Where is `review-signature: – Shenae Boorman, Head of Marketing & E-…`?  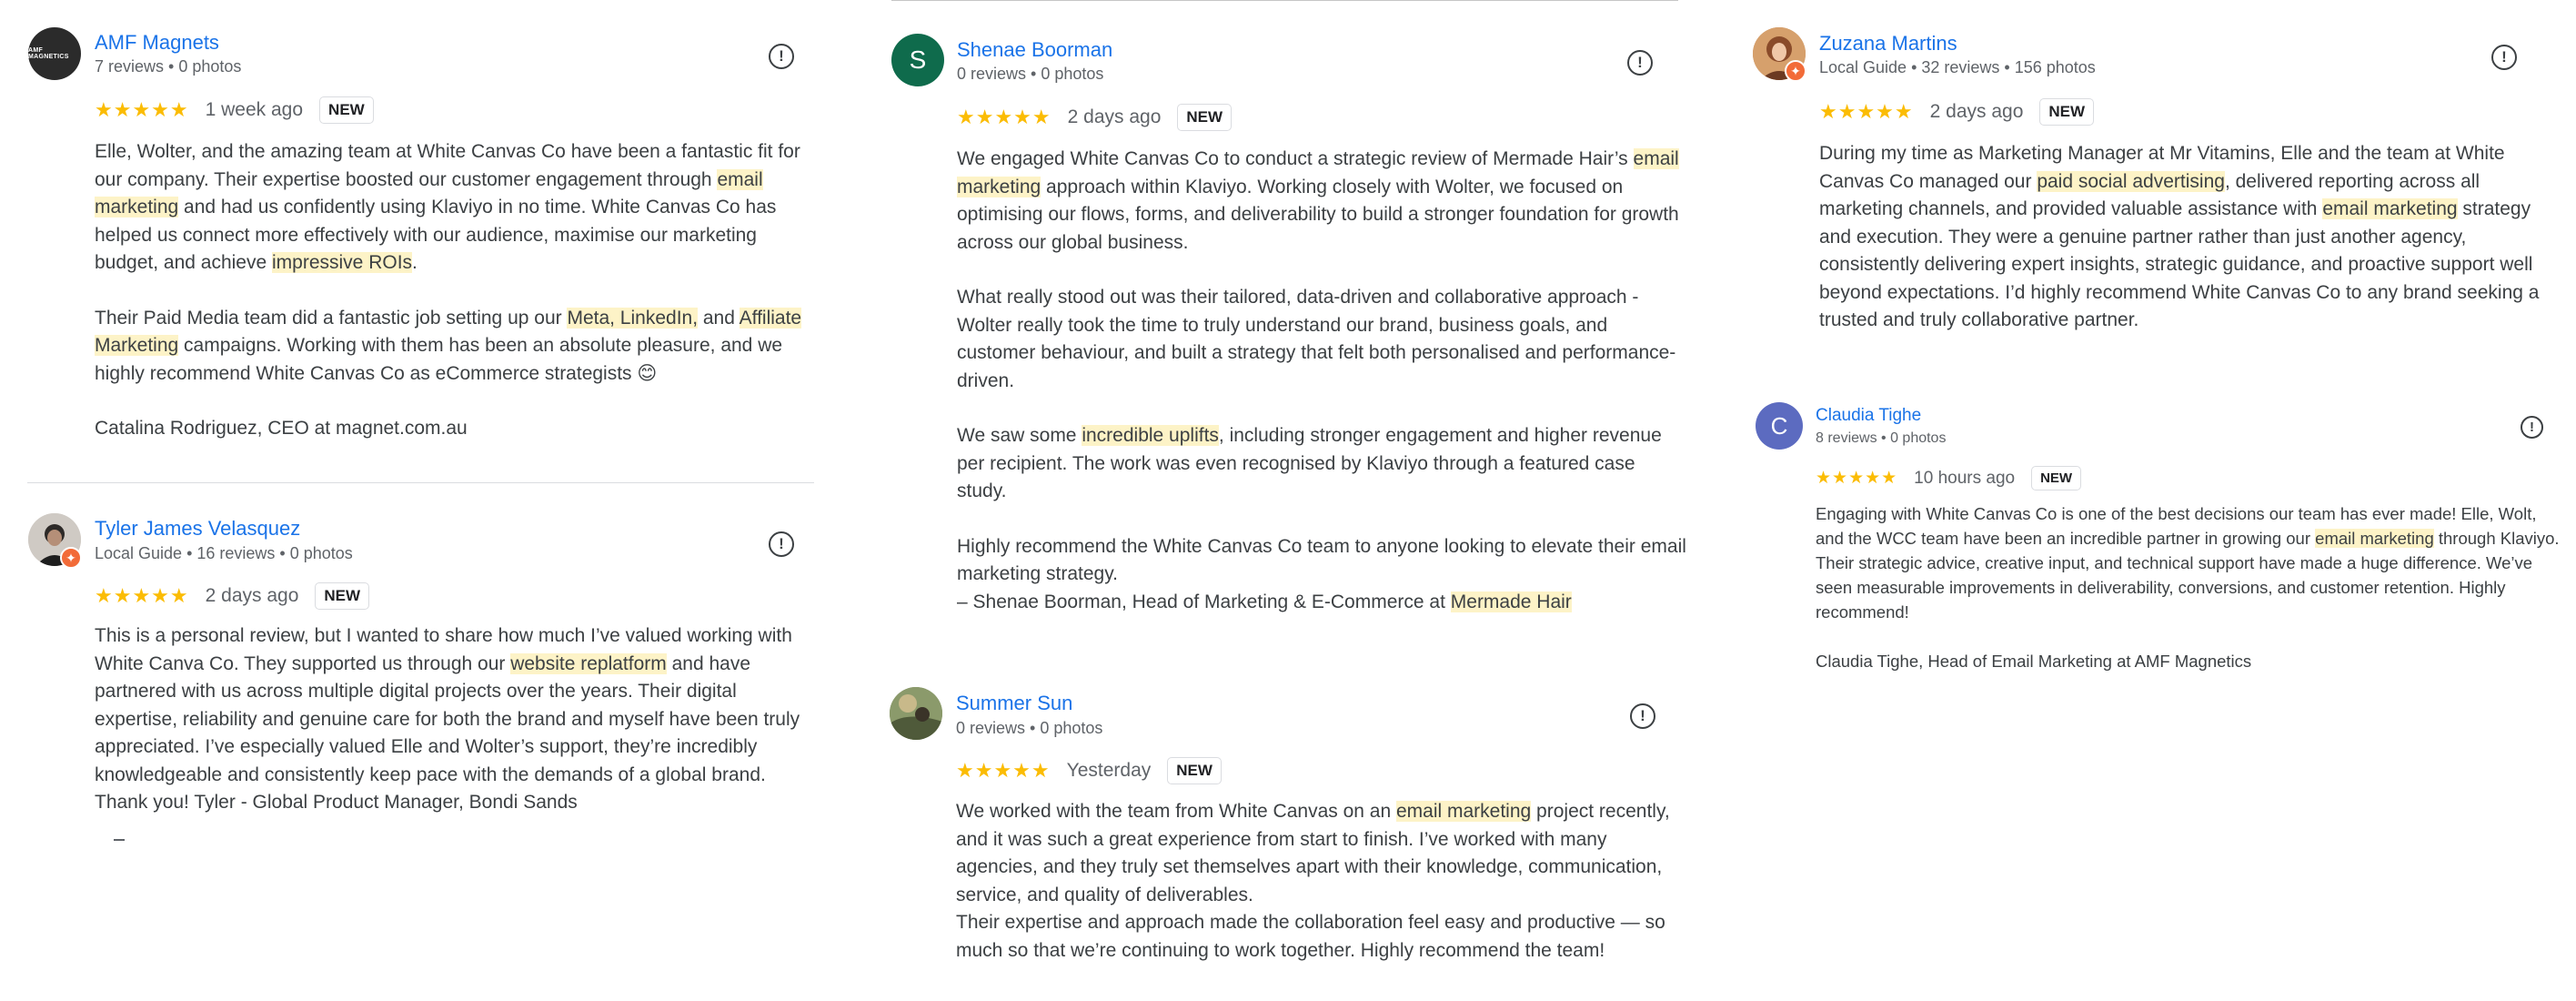 review-signature: – Shenae Boorman, Head of Marketing & E-… is located at coordinates (1264, 602).